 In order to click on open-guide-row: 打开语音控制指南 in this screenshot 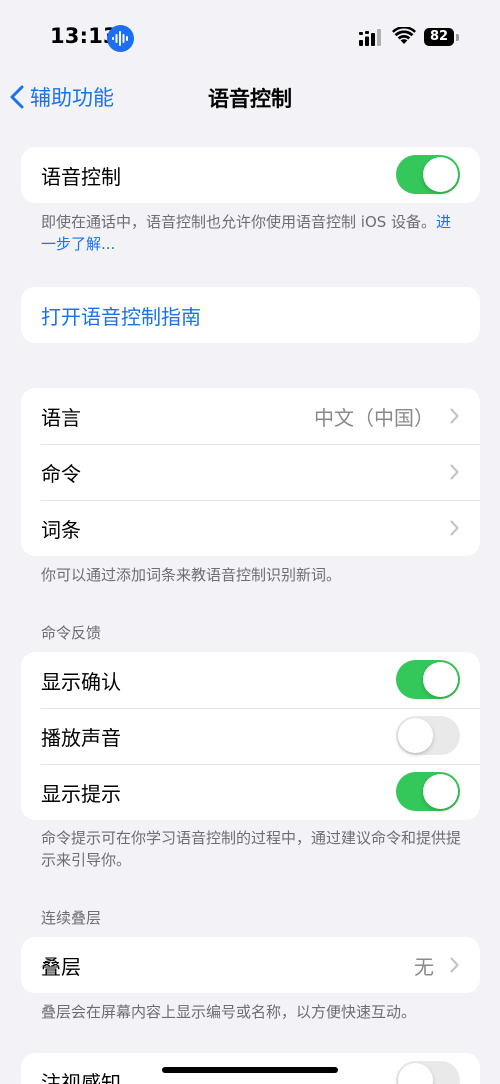, I will do `click(250, 315)`.